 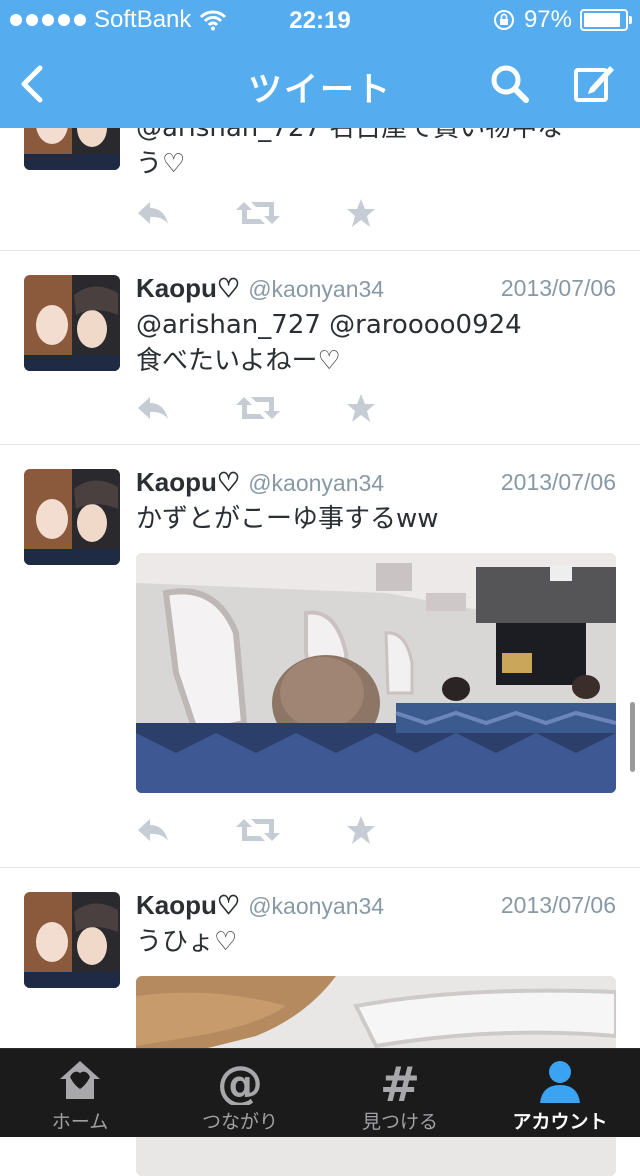 What do you see at coordinates (239, 1122) in the screenshot?
I see `tab-label: つながり` at bounding box center [239, 1122].